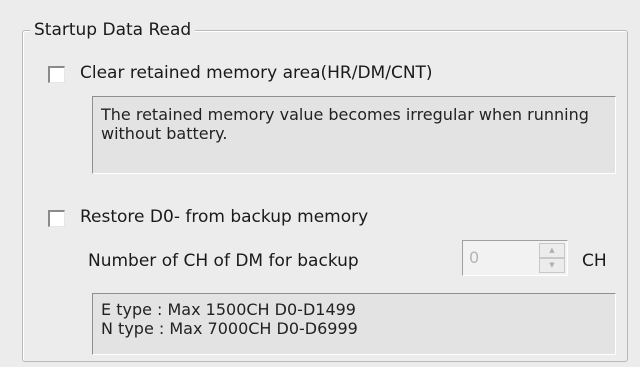  Describe the element at coordinates (256, 73) in the screenshot. I see `clear-retained-memory-label: Clear retained memory area(HR/DM/CNT)` at that location.